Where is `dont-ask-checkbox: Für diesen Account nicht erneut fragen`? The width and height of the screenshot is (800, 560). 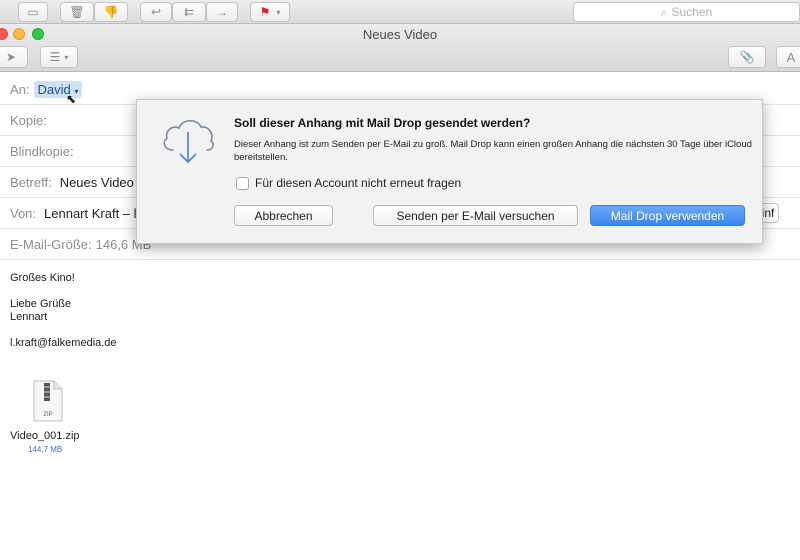
dont-ask-checkbox: Für diesen Account nicht erneut fragen is located at coordinates (348, 183).